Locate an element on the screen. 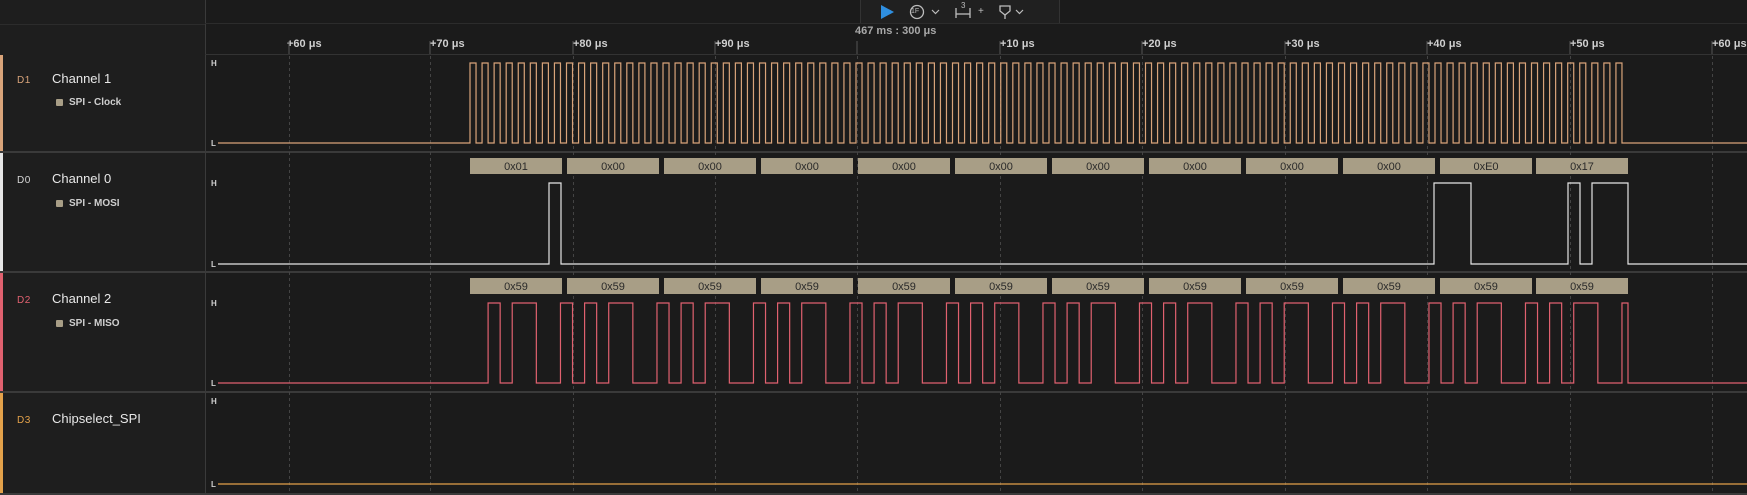 The image size is (1747, 495). miso-waveform is located at coordinates (982, 343).